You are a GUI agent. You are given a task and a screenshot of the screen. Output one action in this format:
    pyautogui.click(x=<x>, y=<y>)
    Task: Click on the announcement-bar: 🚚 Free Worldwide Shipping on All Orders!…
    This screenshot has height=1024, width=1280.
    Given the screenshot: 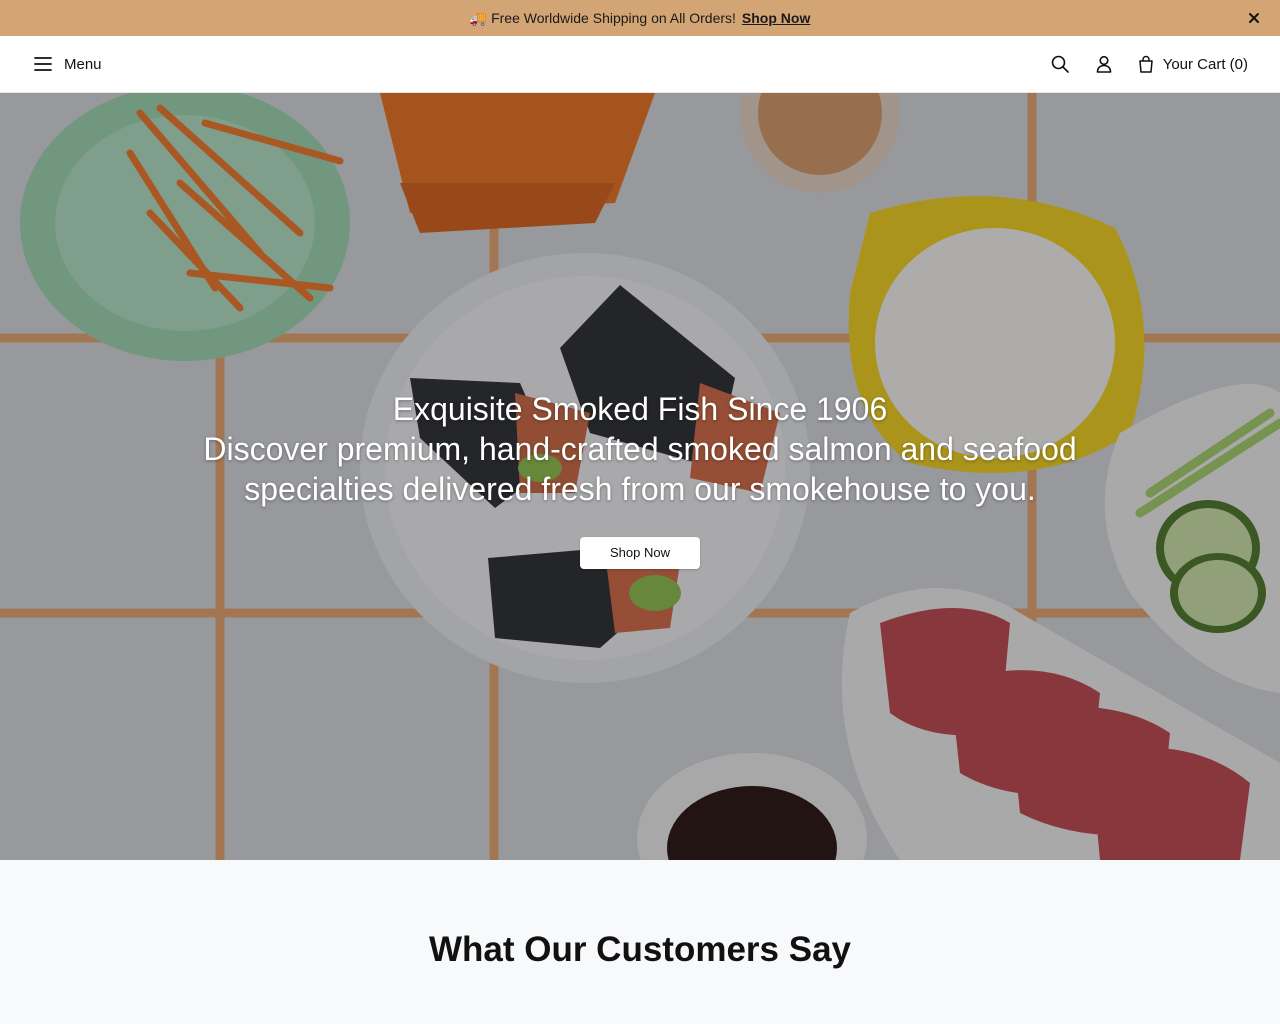 What is the action you would take?
    pyautogui.click(x=640, y=18)
    